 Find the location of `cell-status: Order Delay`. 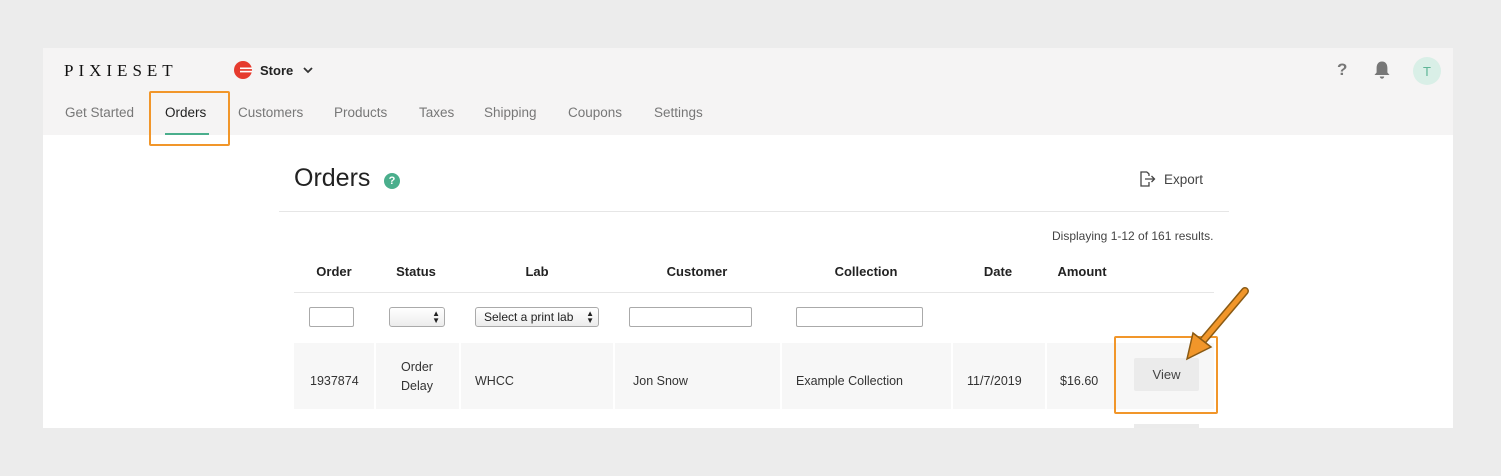

cell-status: Order Delay is located at coordinates (417, 377).